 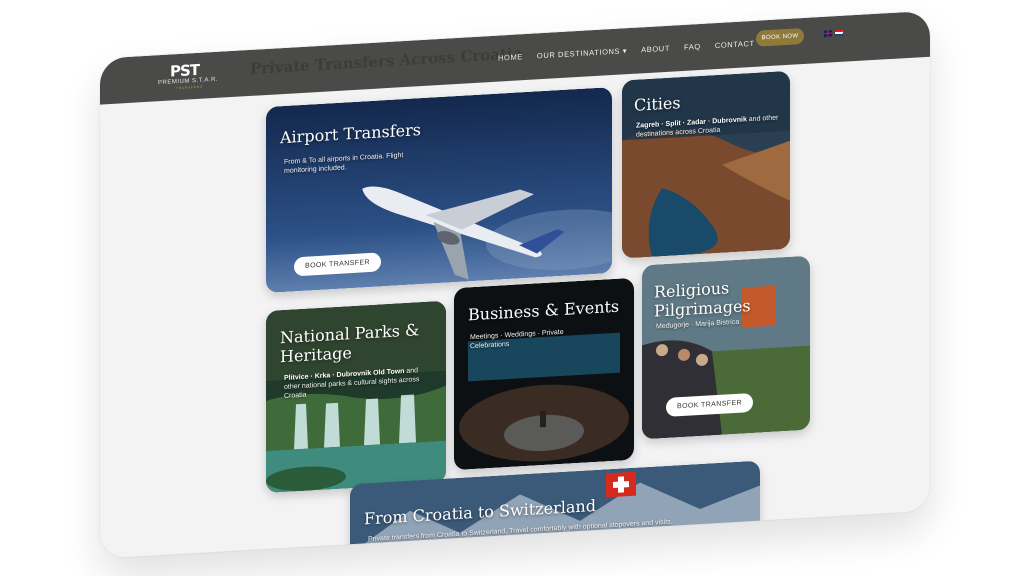 What do you see at coordinates (510, 57) in the screenshot?
I see `nav-home: HOME` at bounding box center [510, 57].